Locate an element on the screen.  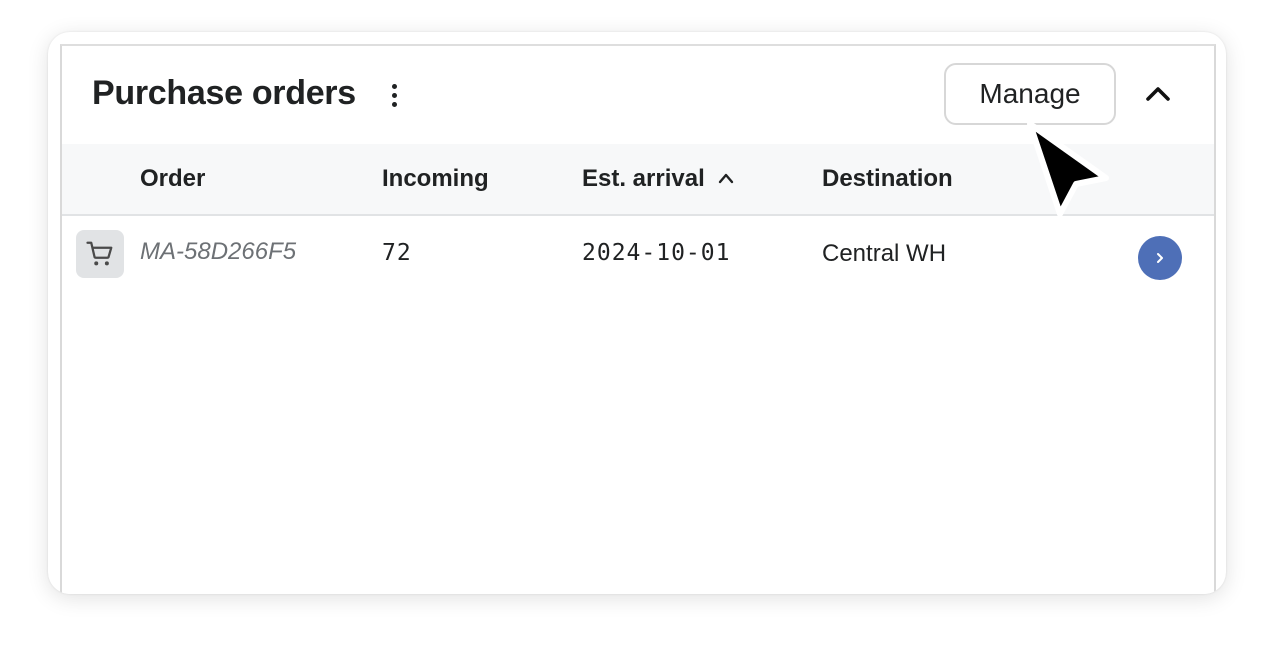
collapse-button is located at coordinates (1158, 94).